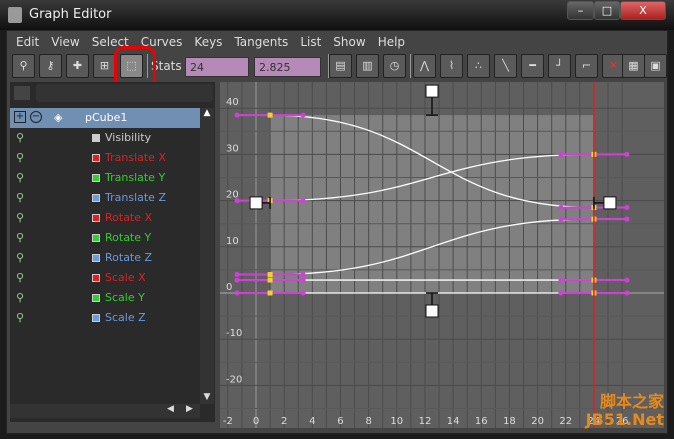 This screenshot has height=439, width=674. What do you see at coordinates (65, 42) in the screenshot?
I see `menu-view: View` at bounding box center [65, 42].